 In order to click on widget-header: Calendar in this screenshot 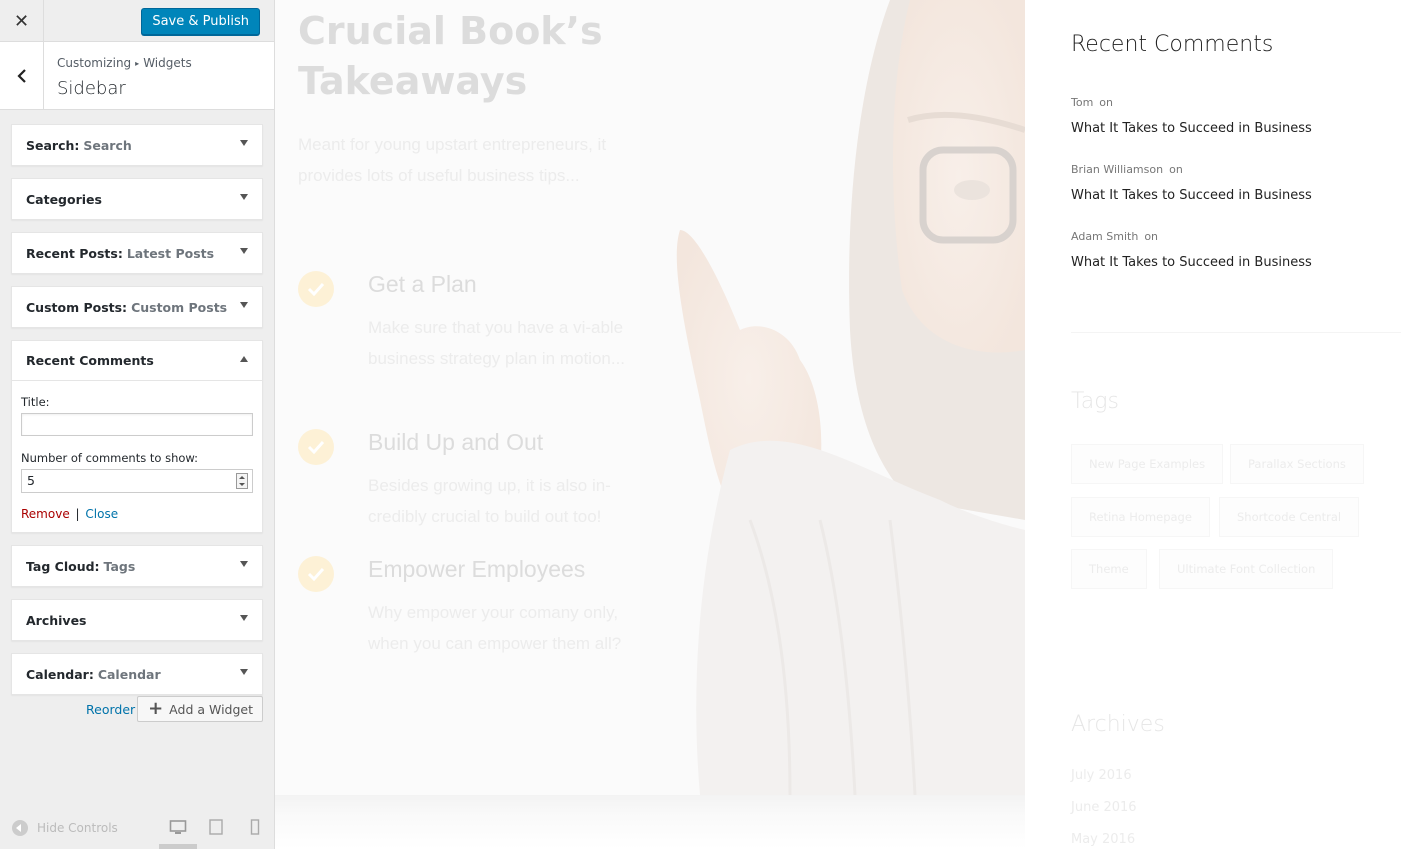, I will do `click(137, 674)`.